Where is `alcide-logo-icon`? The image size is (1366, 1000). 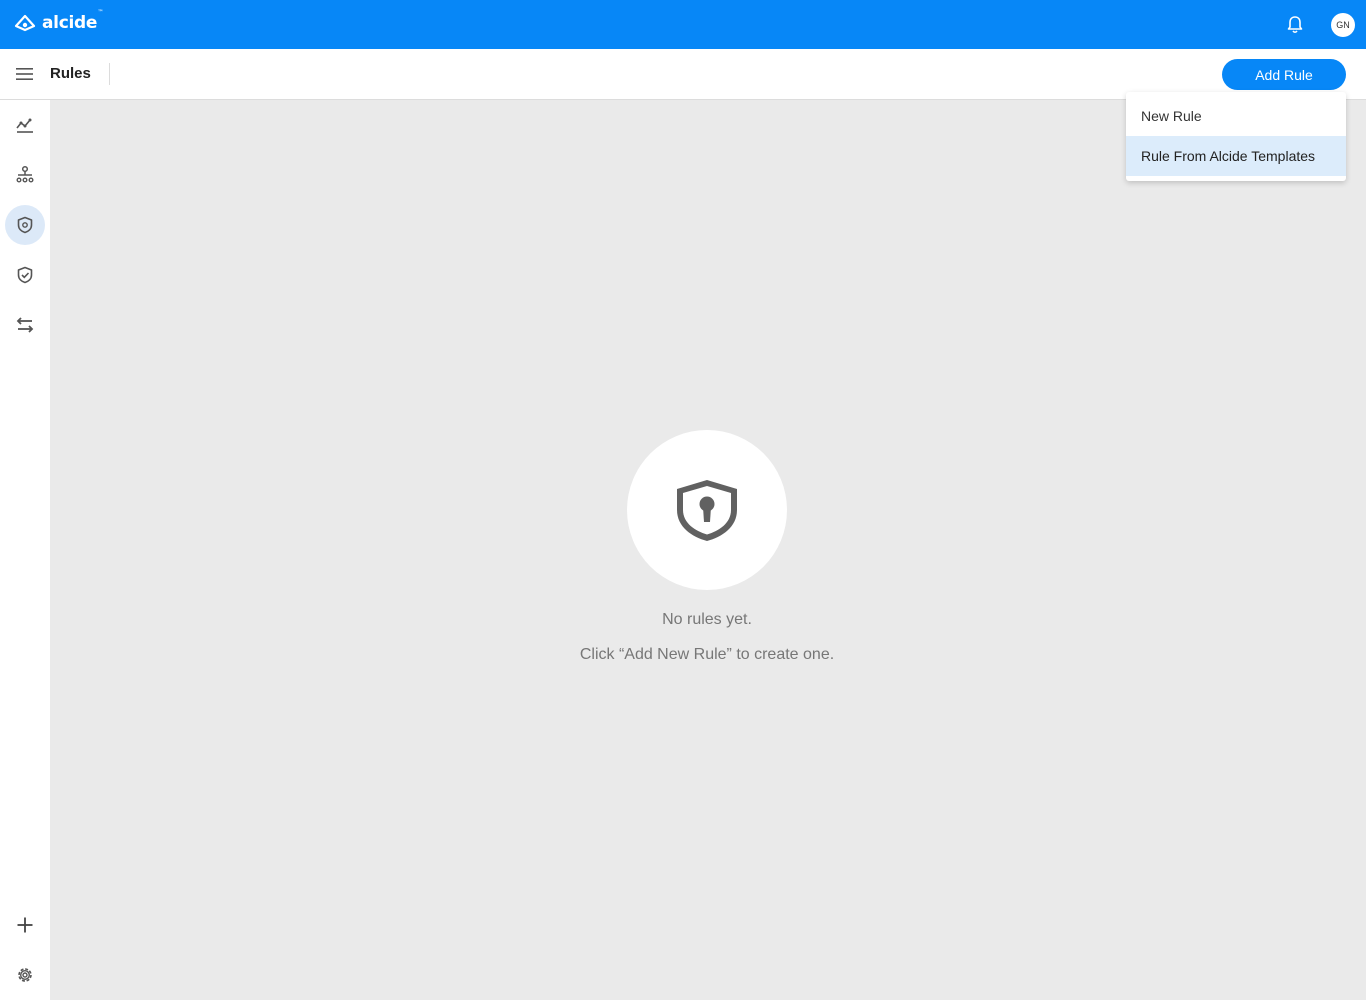 alcide-logo-icon is located at coordinates (25, 23).